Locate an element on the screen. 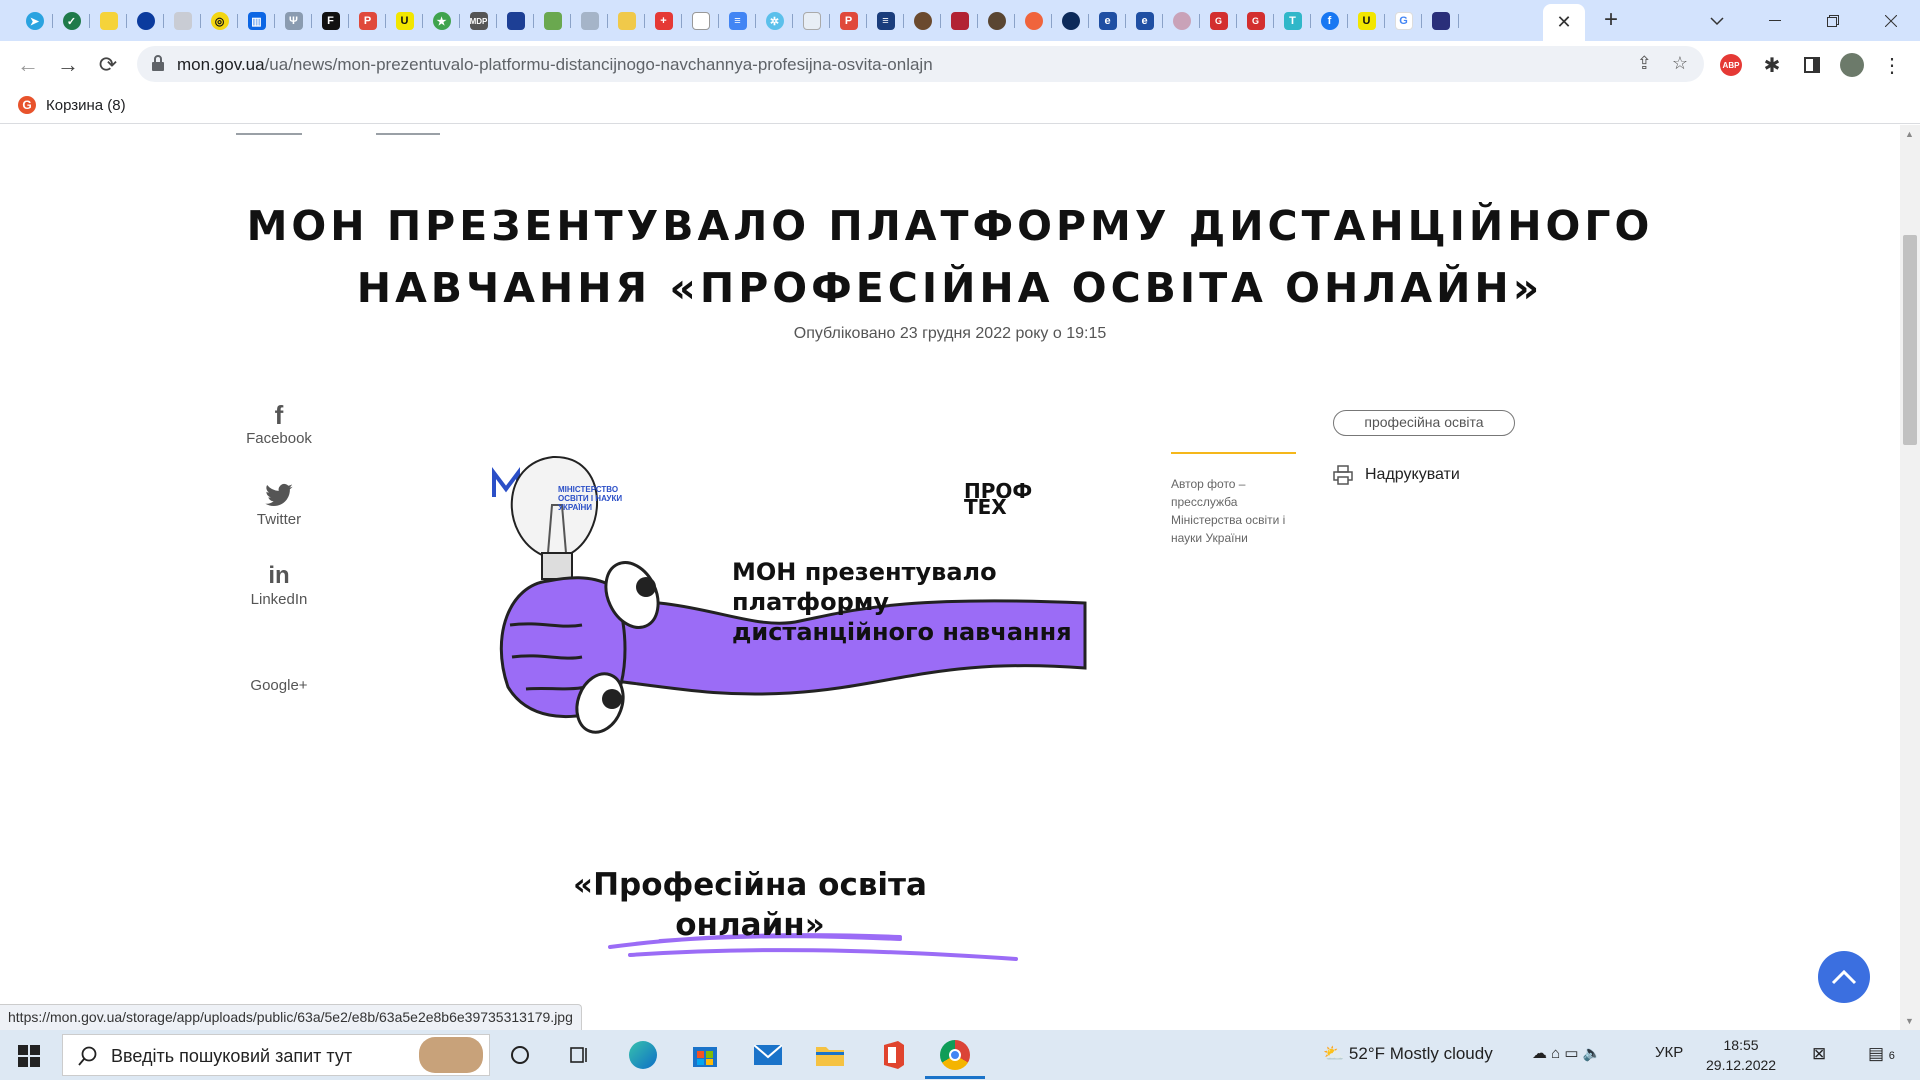  notifications-button: ▤ 6 is located at coordinates (1881, 1054).